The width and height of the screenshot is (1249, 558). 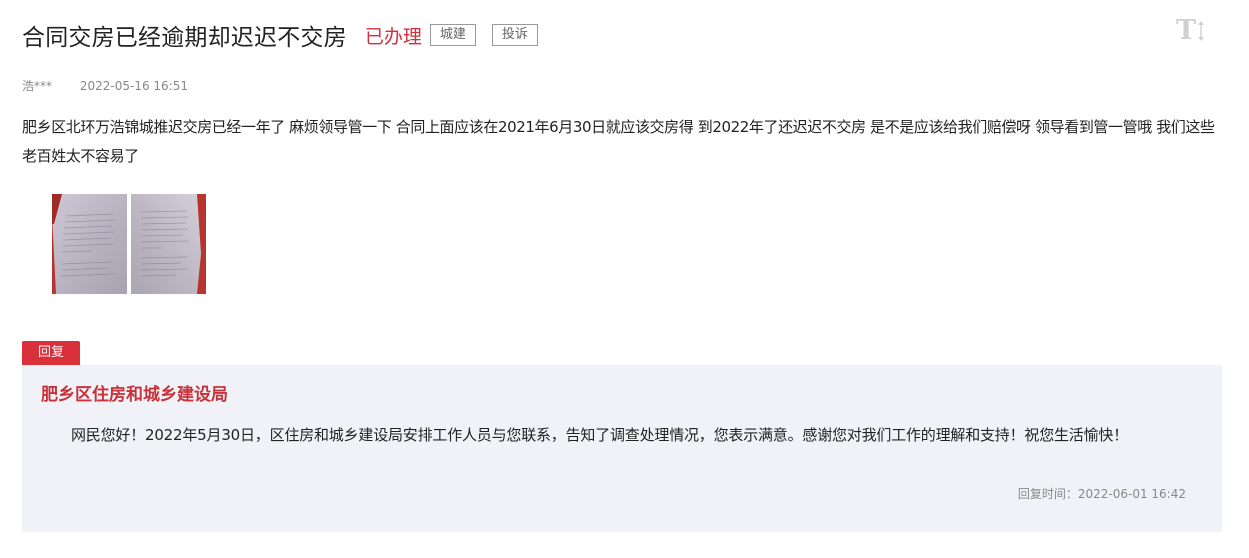 What do you see at coordinates (37, 86) in the screenshot?
I see `author-name: 浩***` at bounding box center [37, 86].